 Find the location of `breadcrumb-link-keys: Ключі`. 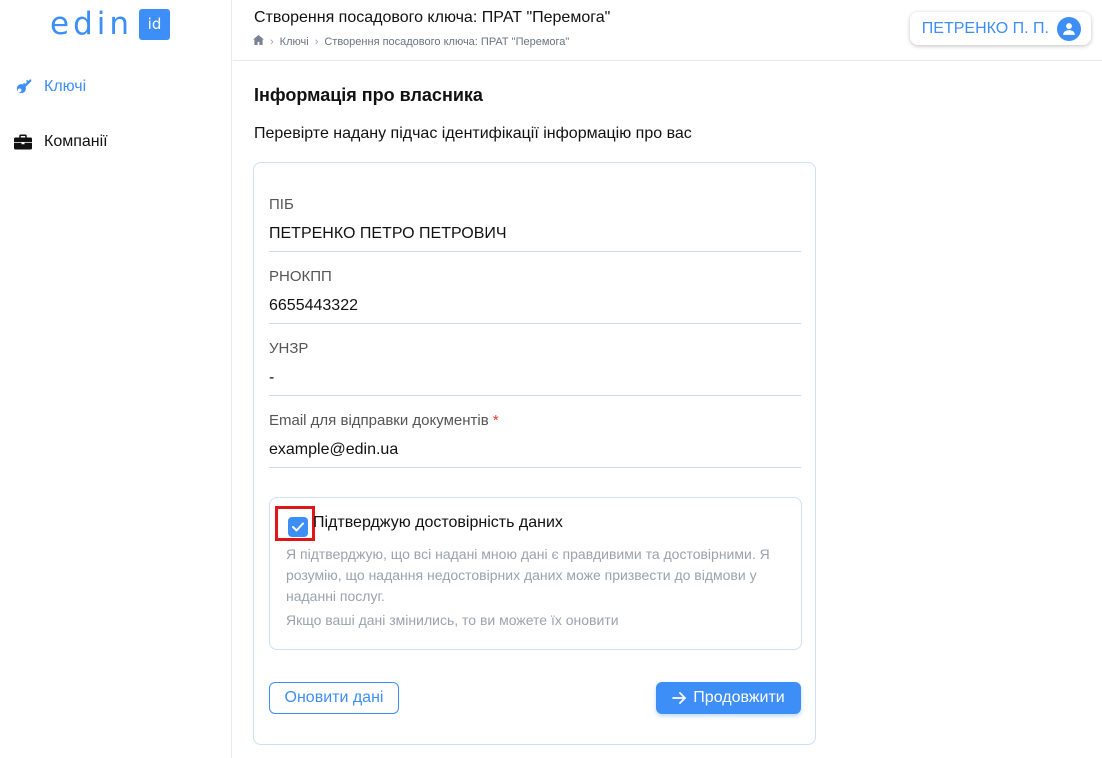

breadcrumb-link-keys: Ключі is located at coordinates (294, 42).